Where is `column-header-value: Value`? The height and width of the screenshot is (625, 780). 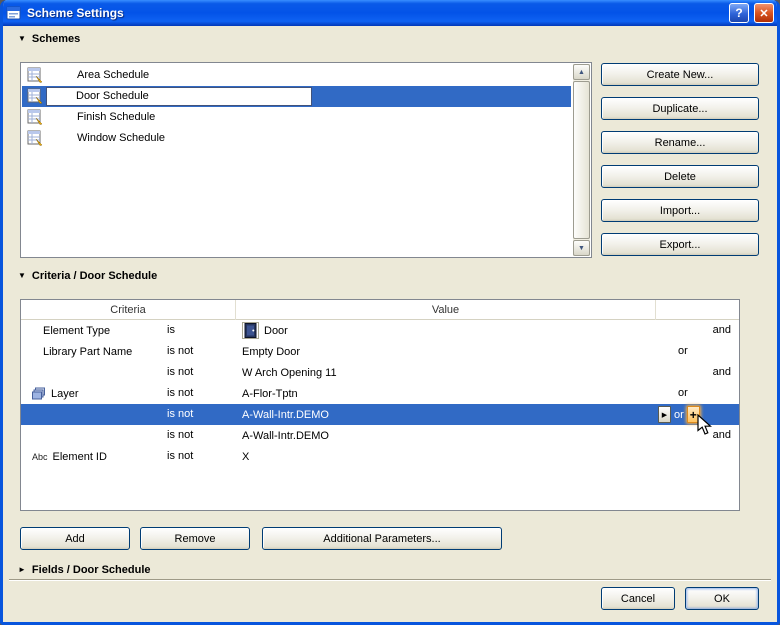
column-header-value: Value is located at coordinates (446, 310).